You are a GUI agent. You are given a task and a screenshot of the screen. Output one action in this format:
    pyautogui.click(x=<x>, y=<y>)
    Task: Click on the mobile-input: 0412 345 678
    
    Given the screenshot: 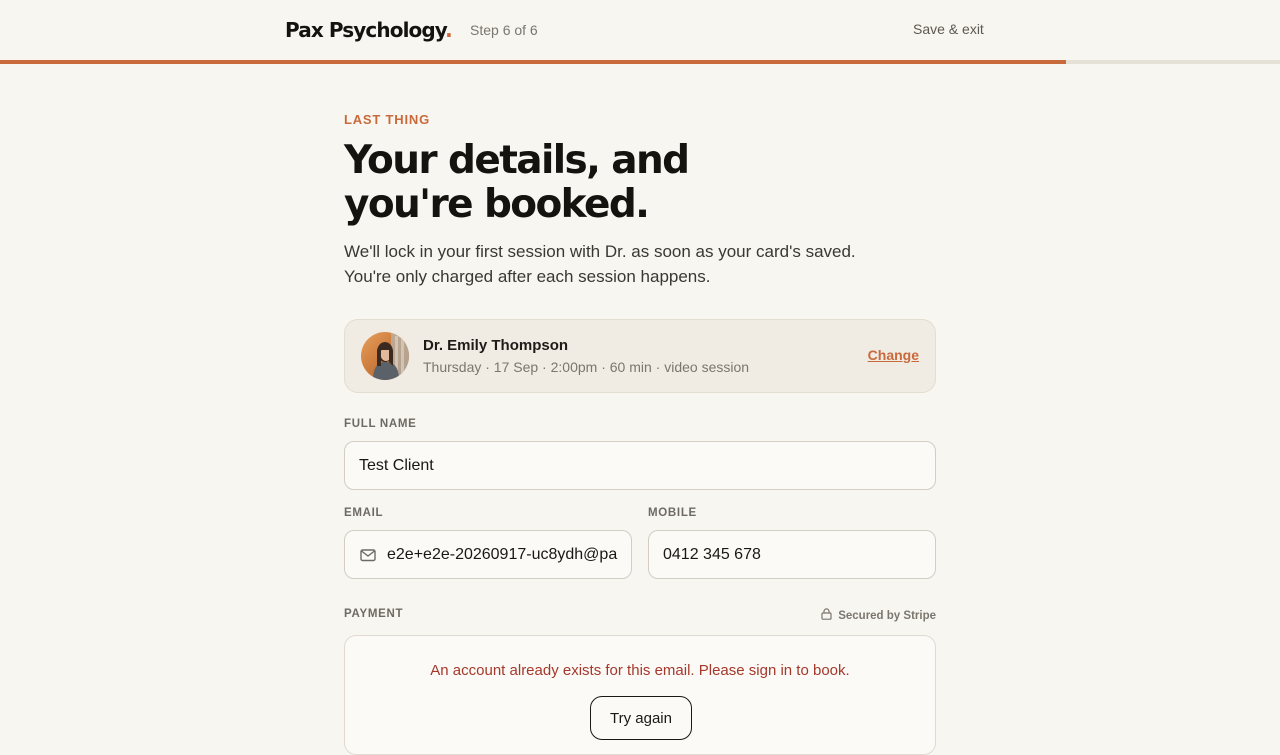 What is the action you would take?
    pyautogui.click(x=792, y=554)
    